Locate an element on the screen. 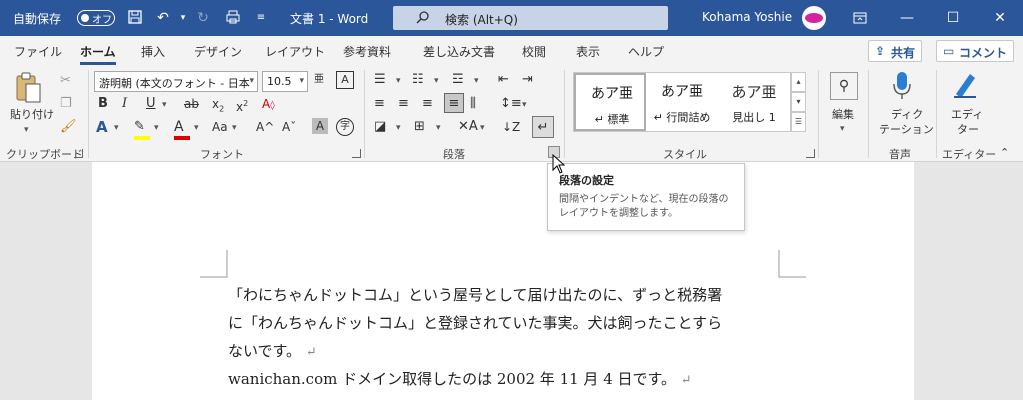 The height and width of the screenshot is (400, 1023). save-icon is located at coordinates (135, 18).